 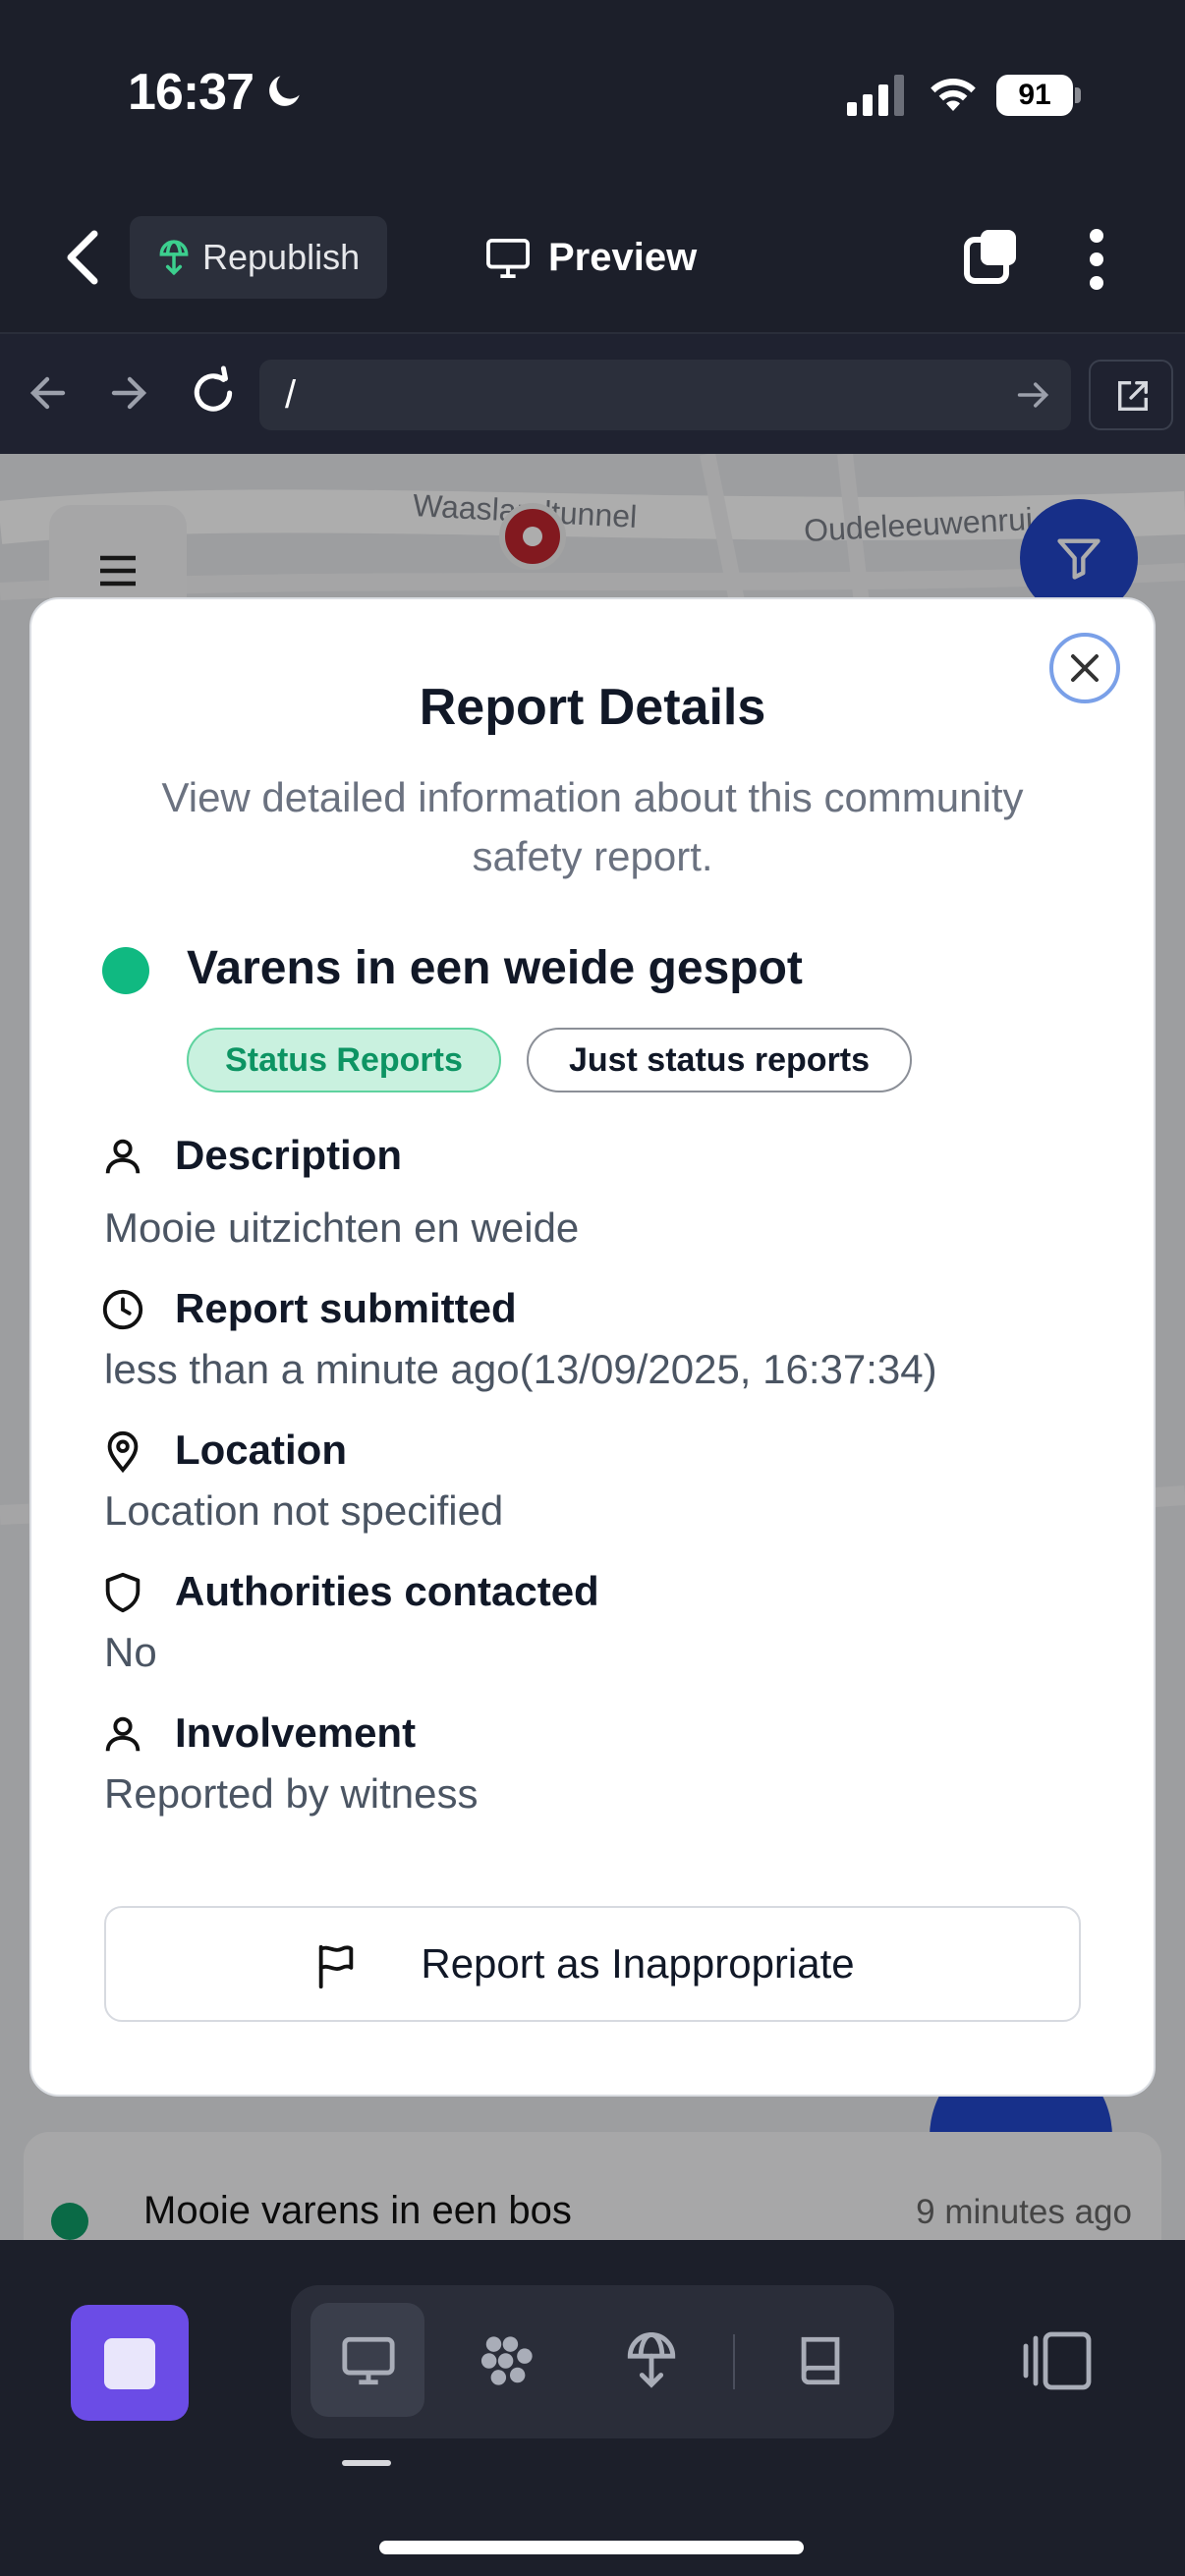 What do you see at coordinates (131, 1652) in the screenshot?
I see `detail-authorities-value: No` at bounding box center [131, 1652].